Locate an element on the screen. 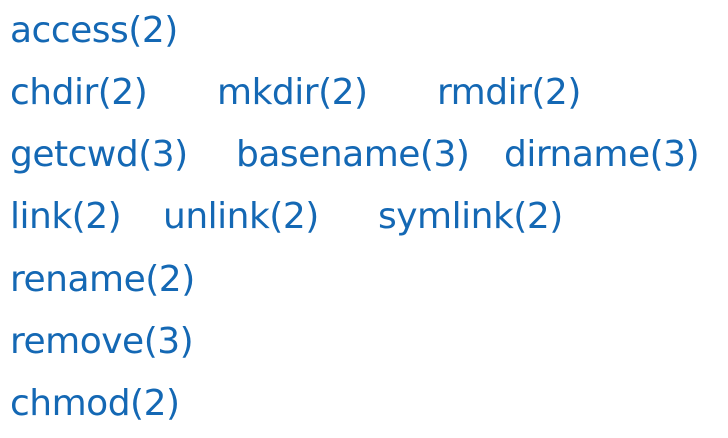  function-unlink: unlink(2) is located at coordinates (241, 216).